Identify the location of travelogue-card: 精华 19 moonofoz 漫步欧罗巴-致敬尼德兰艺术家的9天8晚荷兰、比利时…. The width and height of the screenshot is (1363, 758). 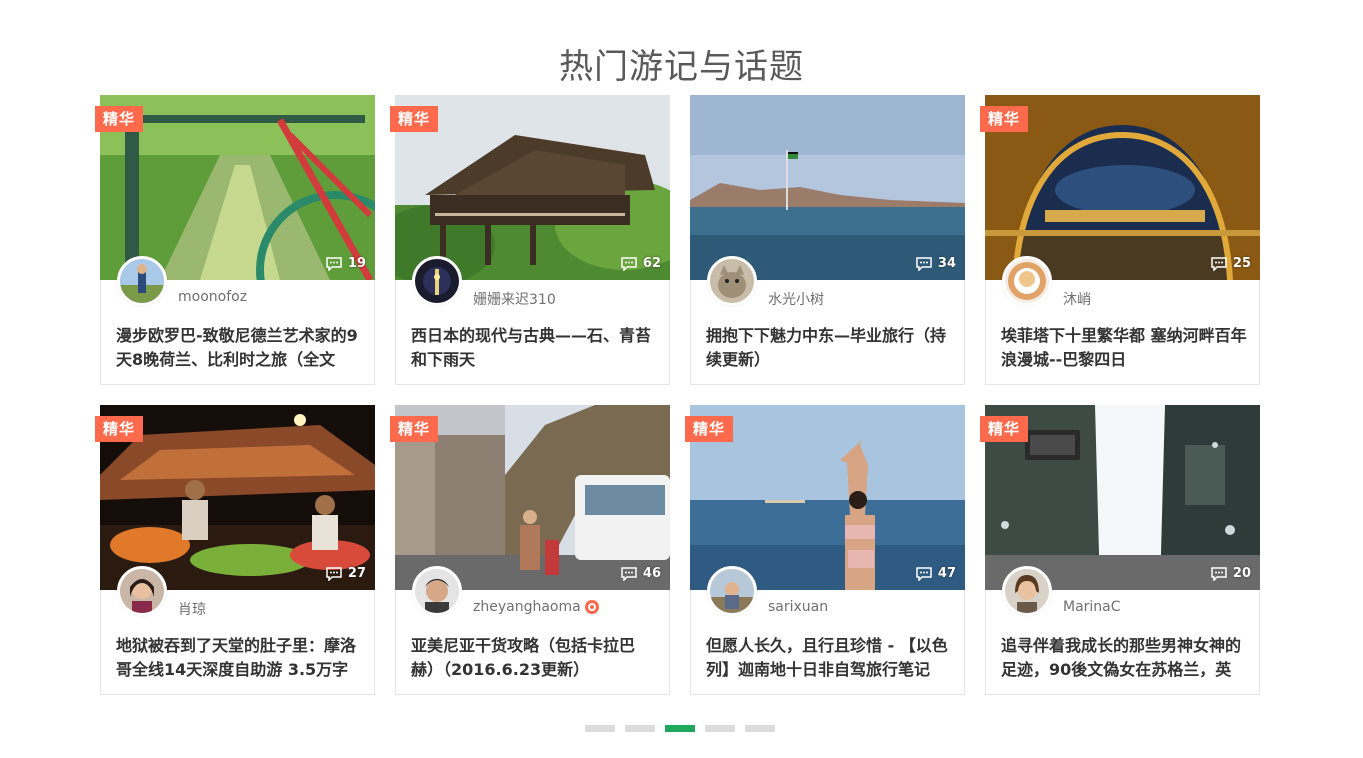
(235, 240).